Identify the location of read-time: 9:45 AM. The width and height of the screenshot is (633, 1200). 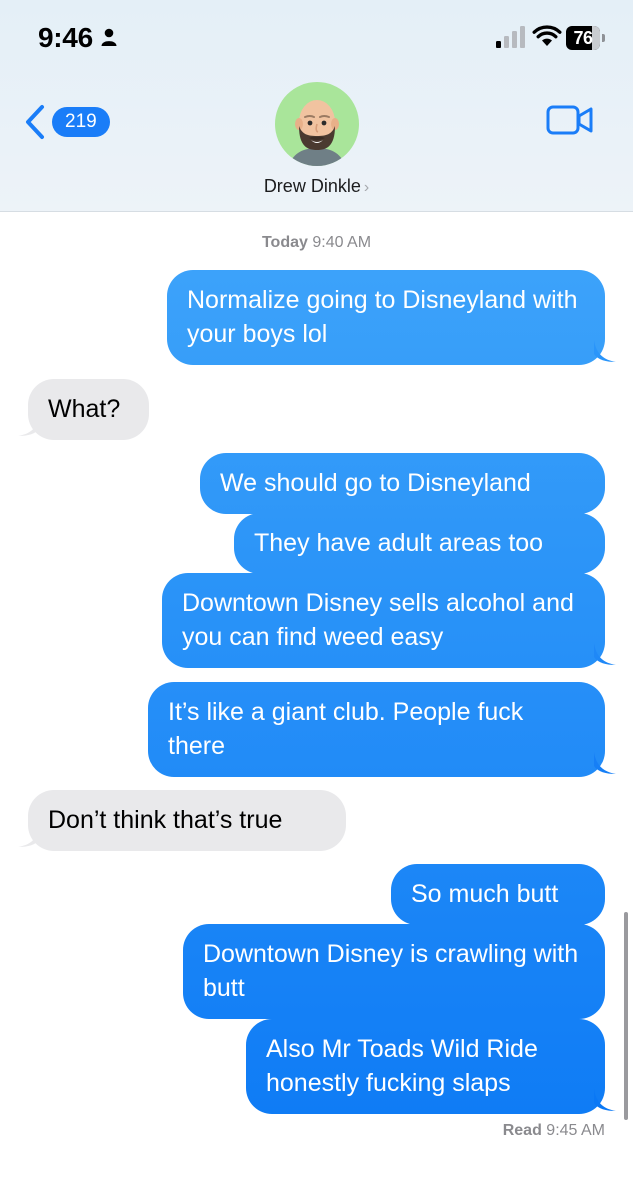
(575, 1130).